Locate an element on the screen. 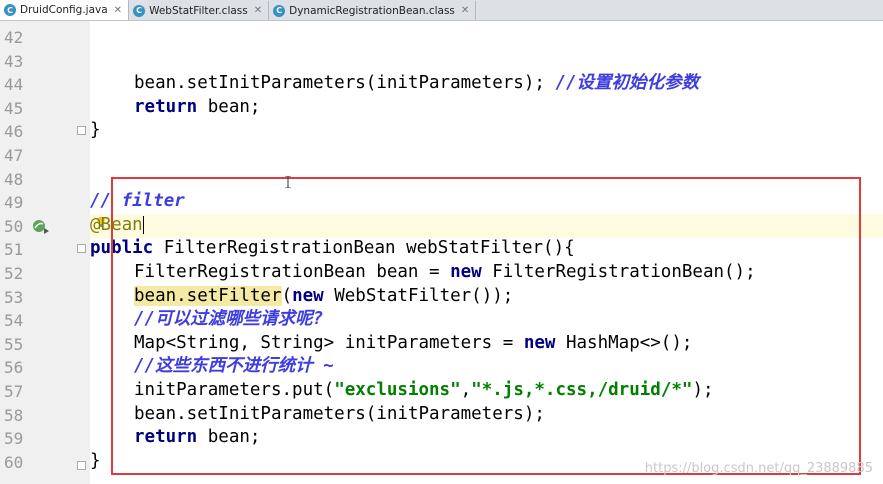 The image size is (883, 484). line-number: 50 is located at coordinates (14, 226).